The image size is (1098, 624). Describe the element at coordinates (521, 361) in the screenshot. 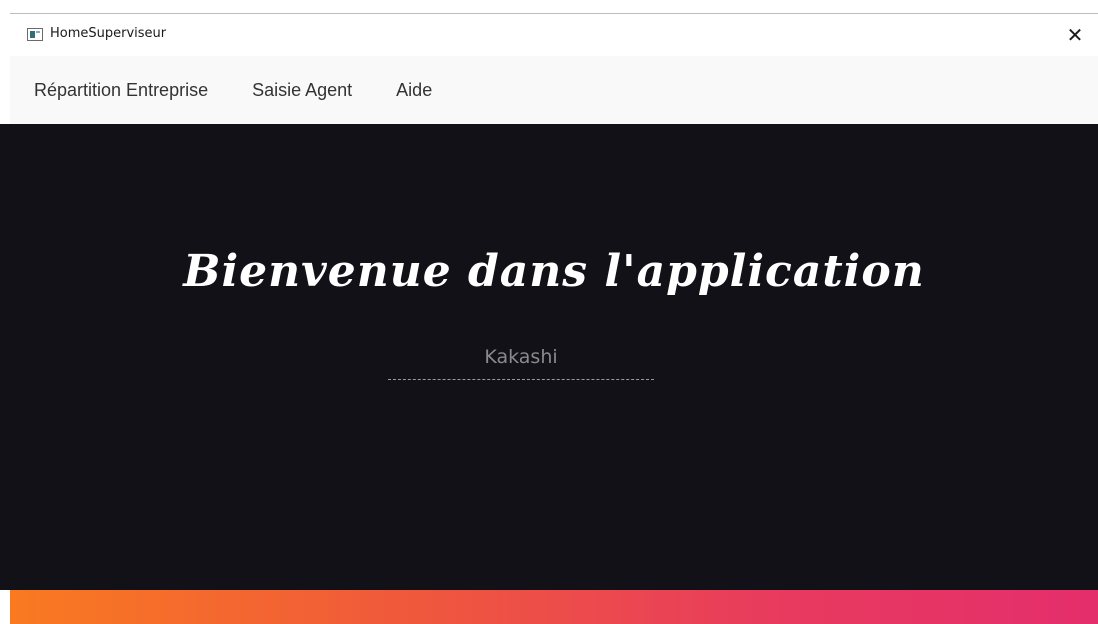

I see `username-field: Kakashi` at that location.